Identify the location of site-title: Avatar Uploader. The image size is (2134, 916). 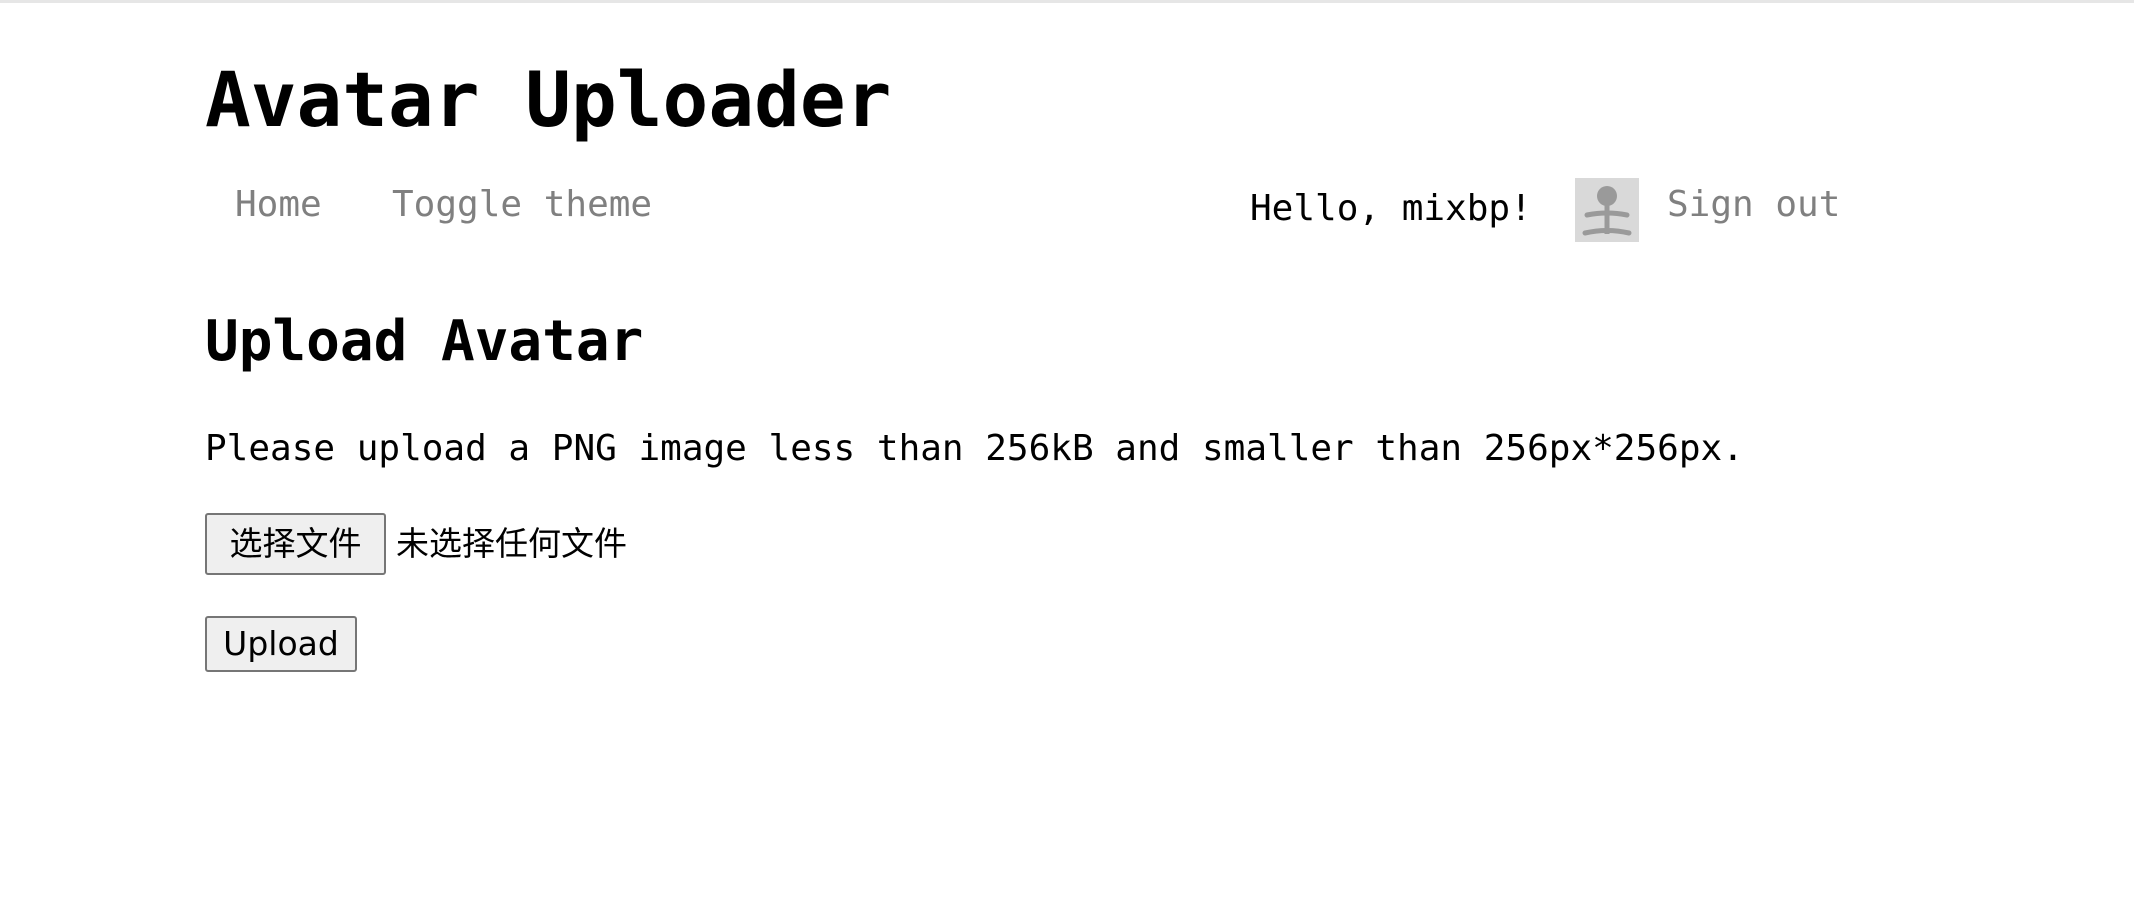
(548, 99).